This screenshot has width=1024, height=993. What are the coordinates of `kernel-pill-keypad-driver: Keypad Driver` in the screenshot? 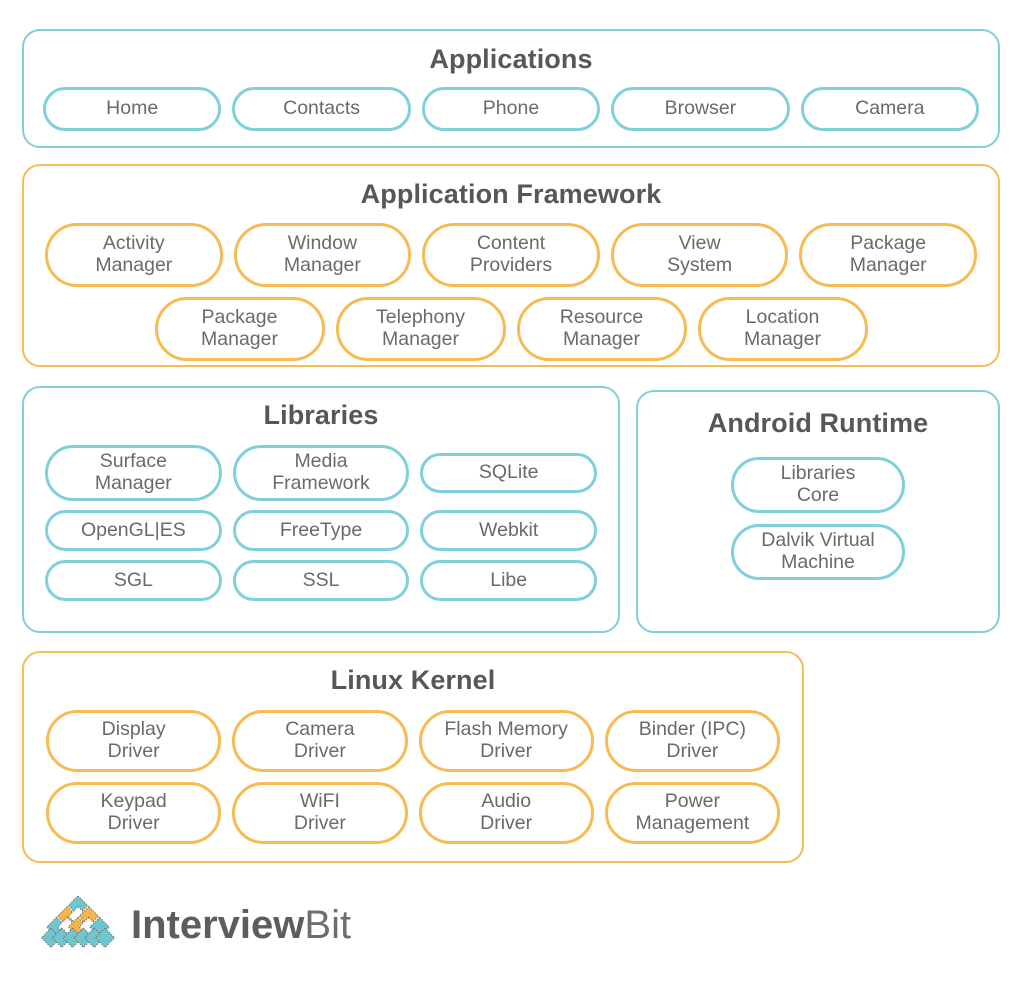 It's located at (134, 813).